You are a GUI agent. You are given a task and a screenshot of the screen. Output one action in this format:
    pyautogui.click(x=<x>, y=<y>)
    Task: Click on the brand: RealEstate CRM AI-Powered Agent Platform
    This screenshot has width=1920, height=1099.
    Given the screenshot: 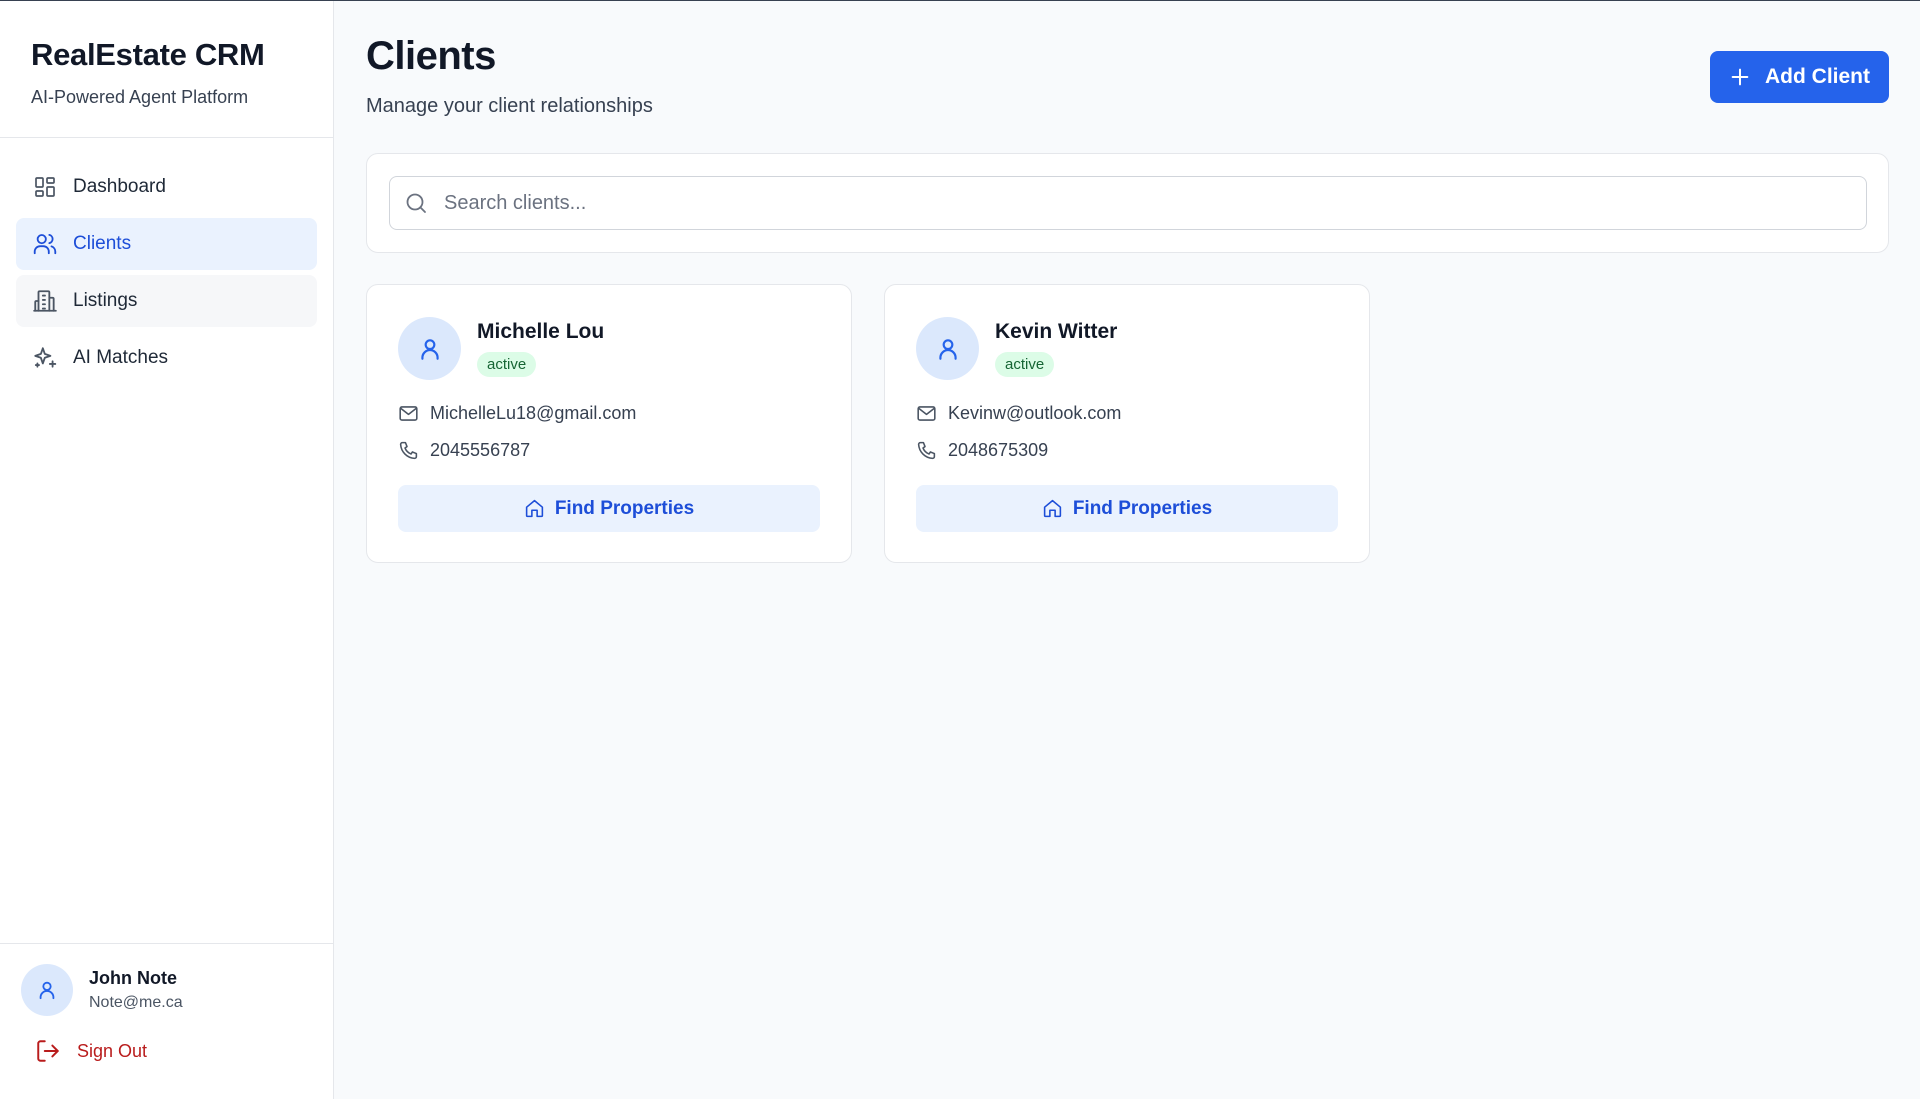 What is the action you would take?
    pyautogui.click(x=166, y=69)
    